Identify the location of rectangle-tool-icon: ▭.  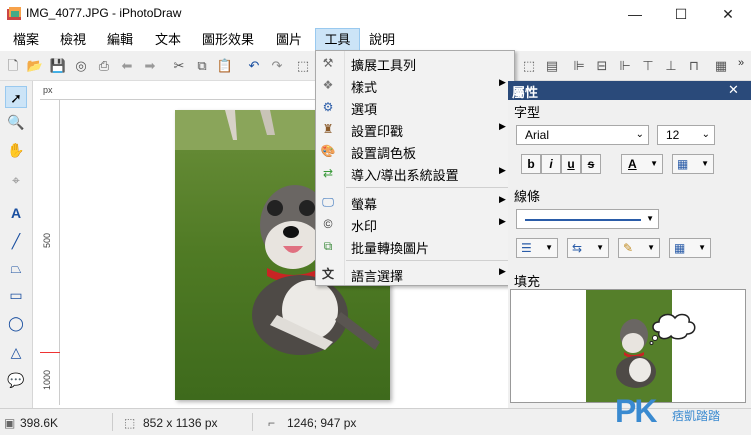
(16, 295).